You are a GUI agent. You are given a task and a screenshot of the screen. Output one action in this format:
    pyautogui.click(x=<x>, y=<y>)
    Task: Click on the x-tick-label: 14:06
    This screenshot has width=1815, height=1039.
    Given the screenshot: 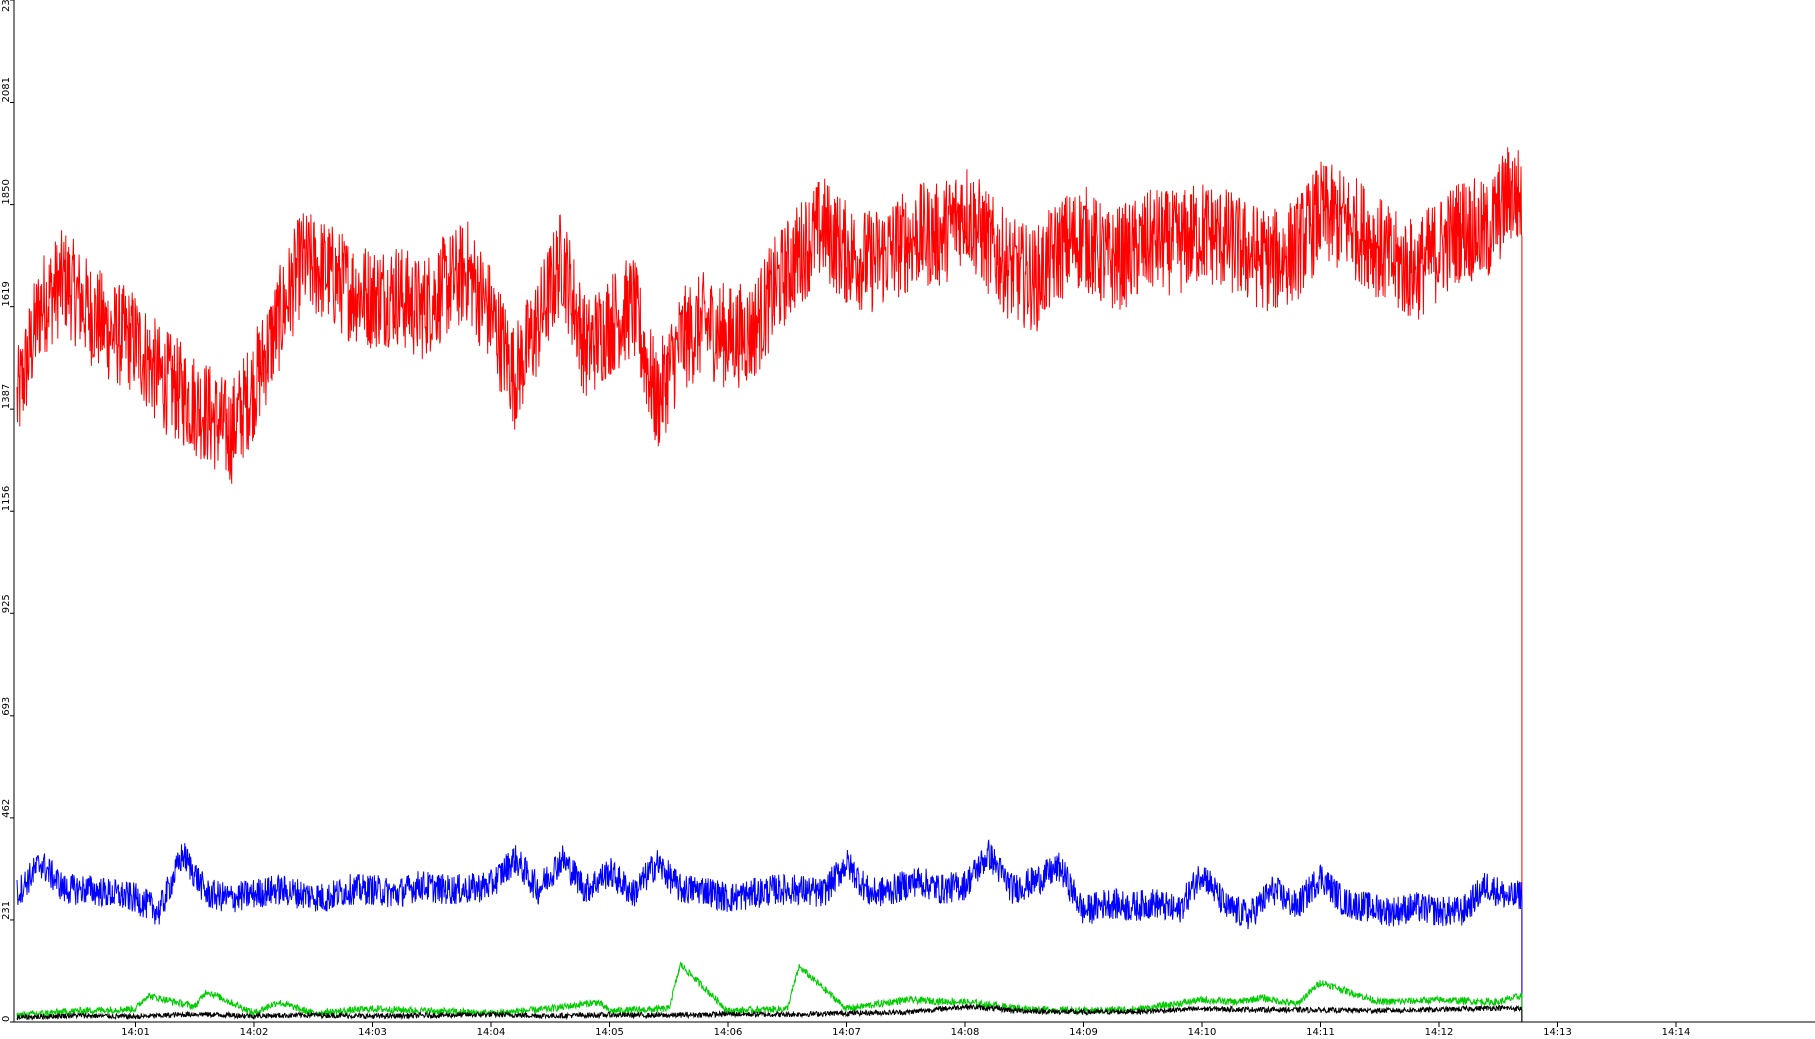 What is the action you would take?
    pyautogui.click(x=728, y=1032)
    